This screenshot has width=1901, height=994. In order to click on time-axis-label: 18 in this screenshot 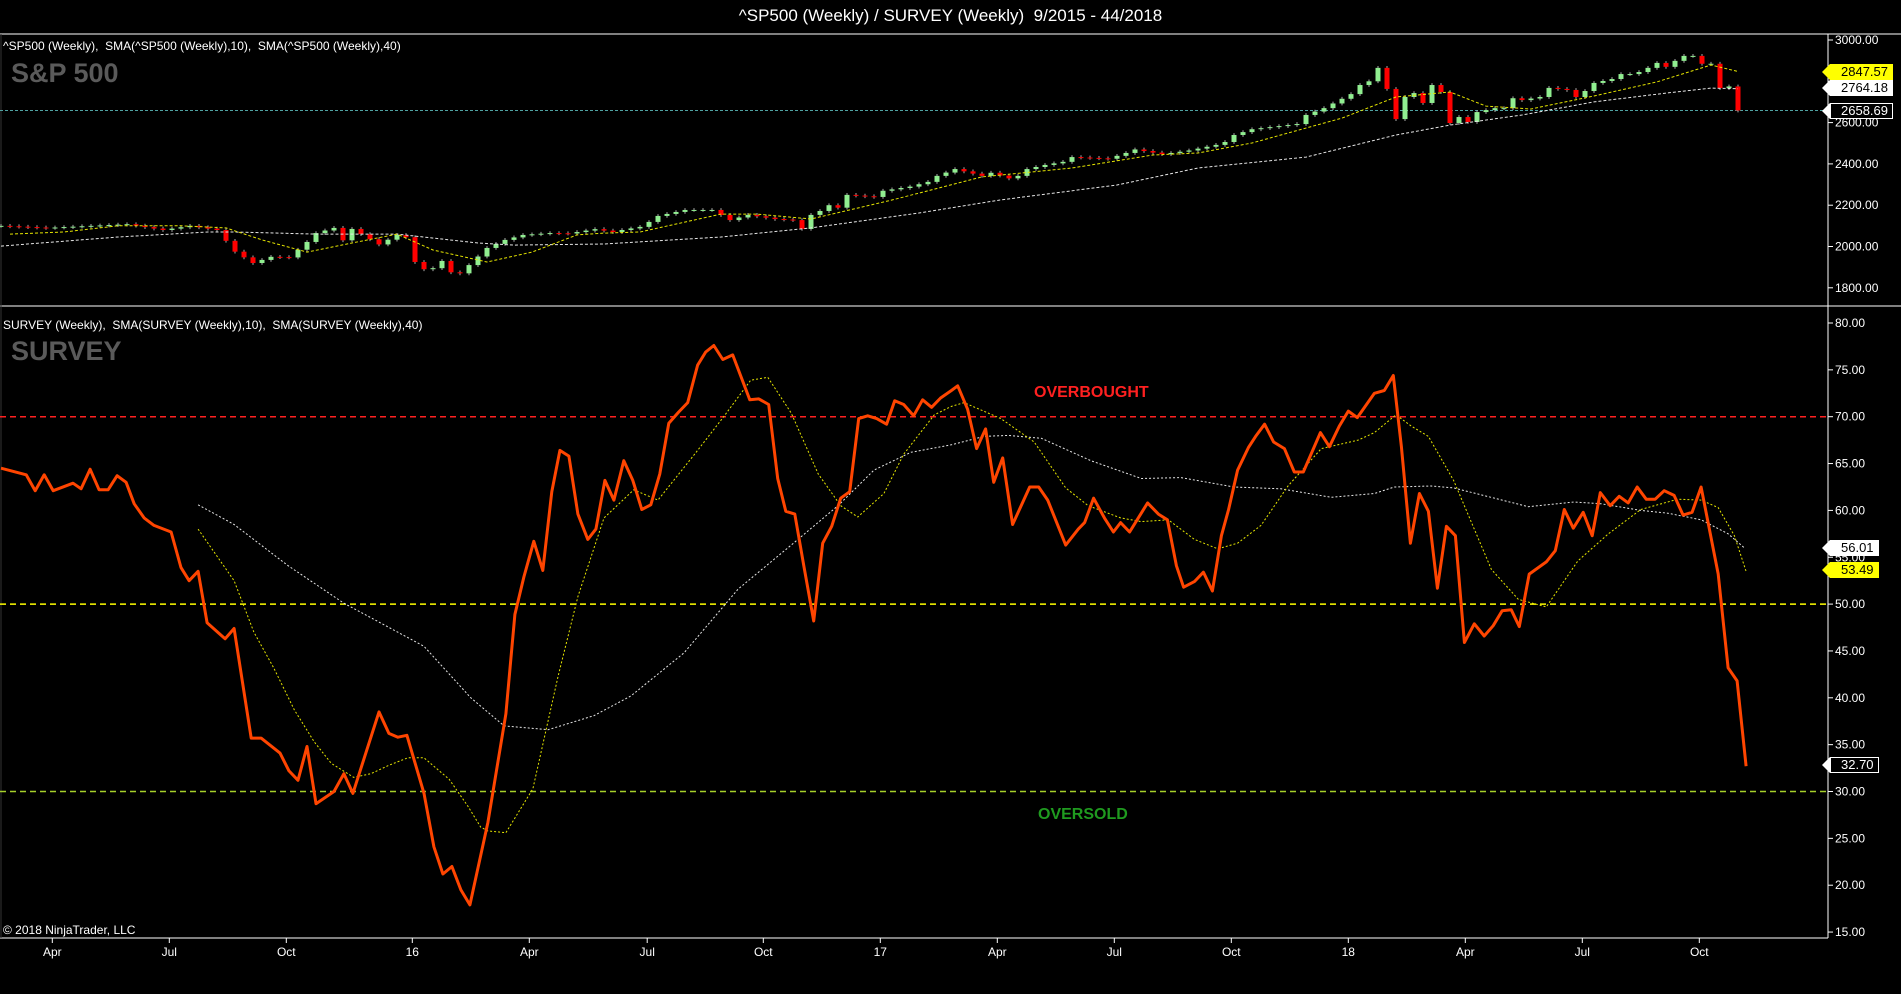, I will do `click(1349, 952)`.